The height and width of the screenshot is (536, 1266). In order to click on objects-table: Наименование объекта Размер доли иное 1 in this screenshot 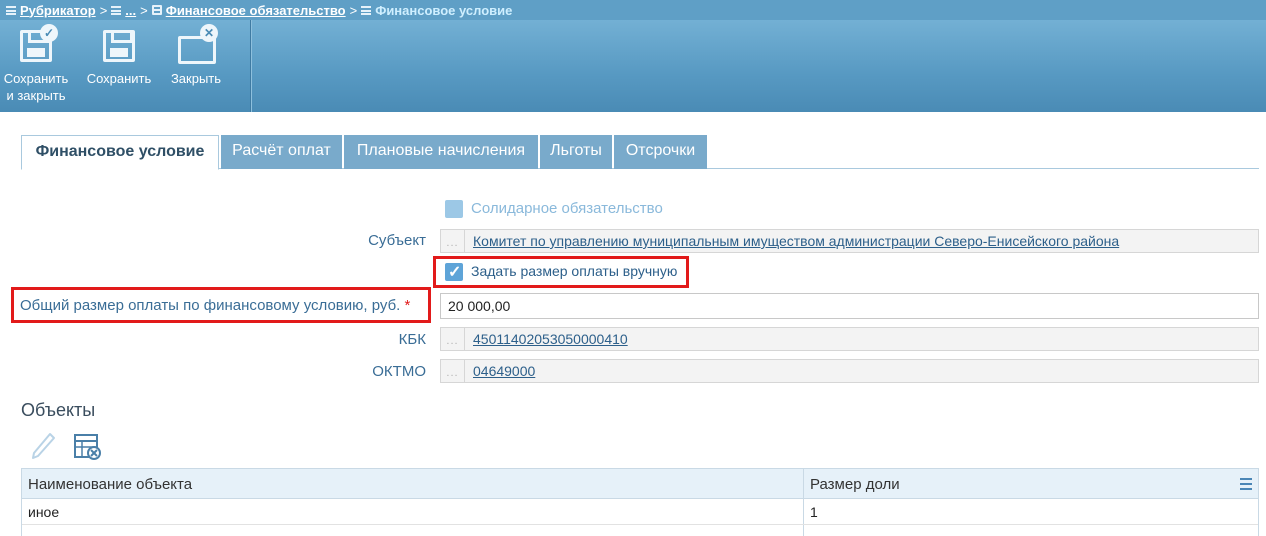, I will do `click(640, 502)`.